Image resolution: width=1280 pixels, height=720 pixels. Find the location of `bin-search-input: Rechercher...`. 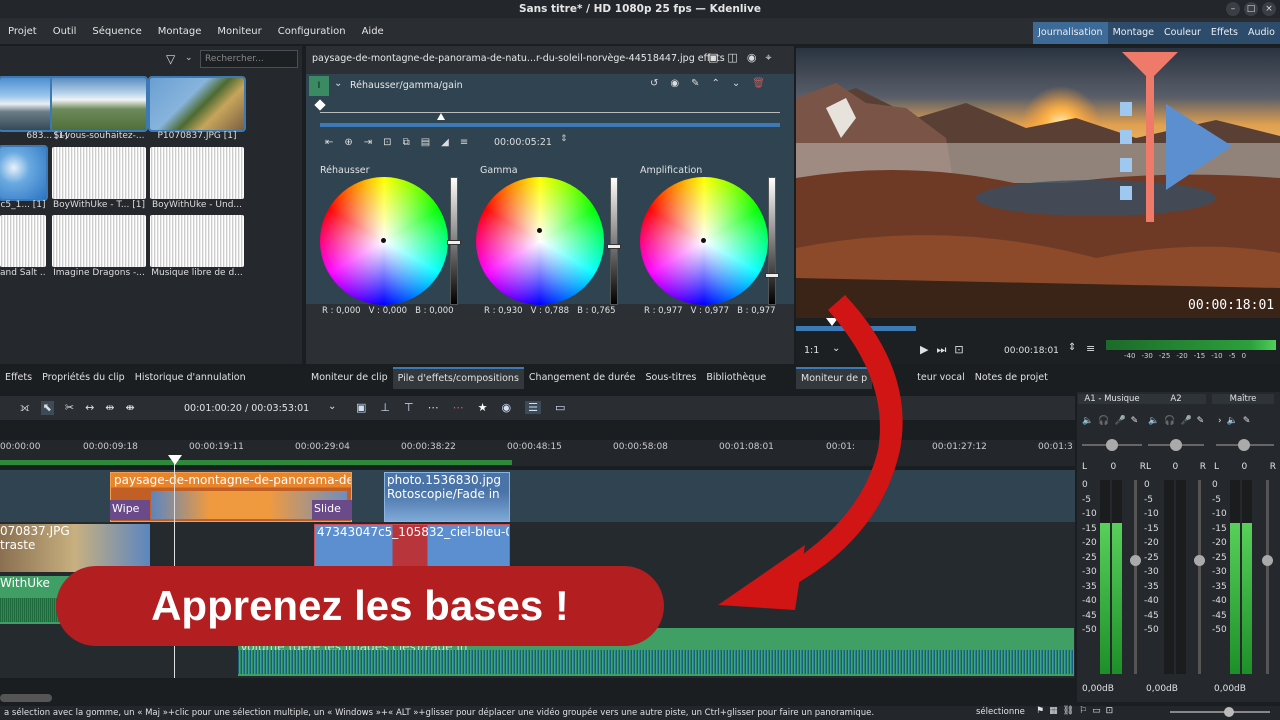

bin-search-input: Rechercher... is located at coordinates (249, 59).